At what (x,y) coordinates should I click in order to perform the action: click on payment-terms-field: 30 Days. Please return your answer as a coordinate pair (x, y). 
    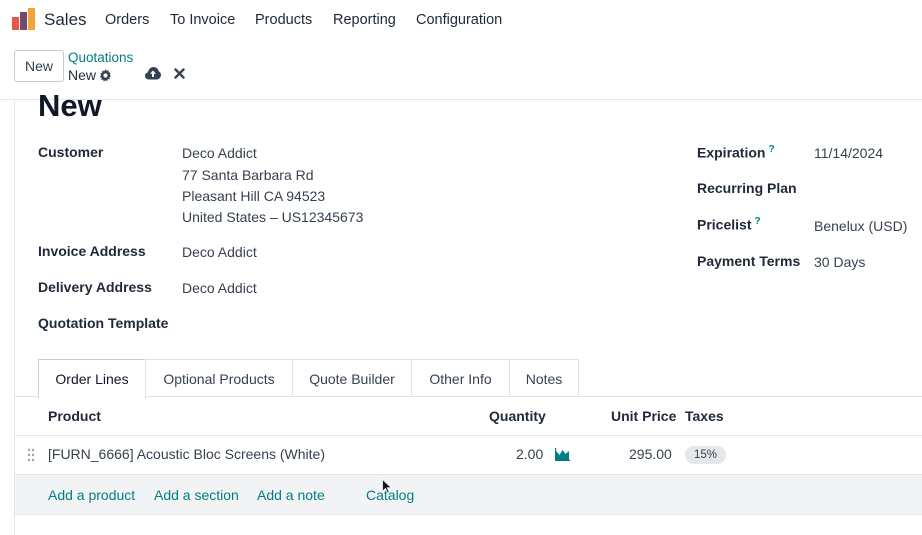
    Looking at the image, I should click on (839, 262).